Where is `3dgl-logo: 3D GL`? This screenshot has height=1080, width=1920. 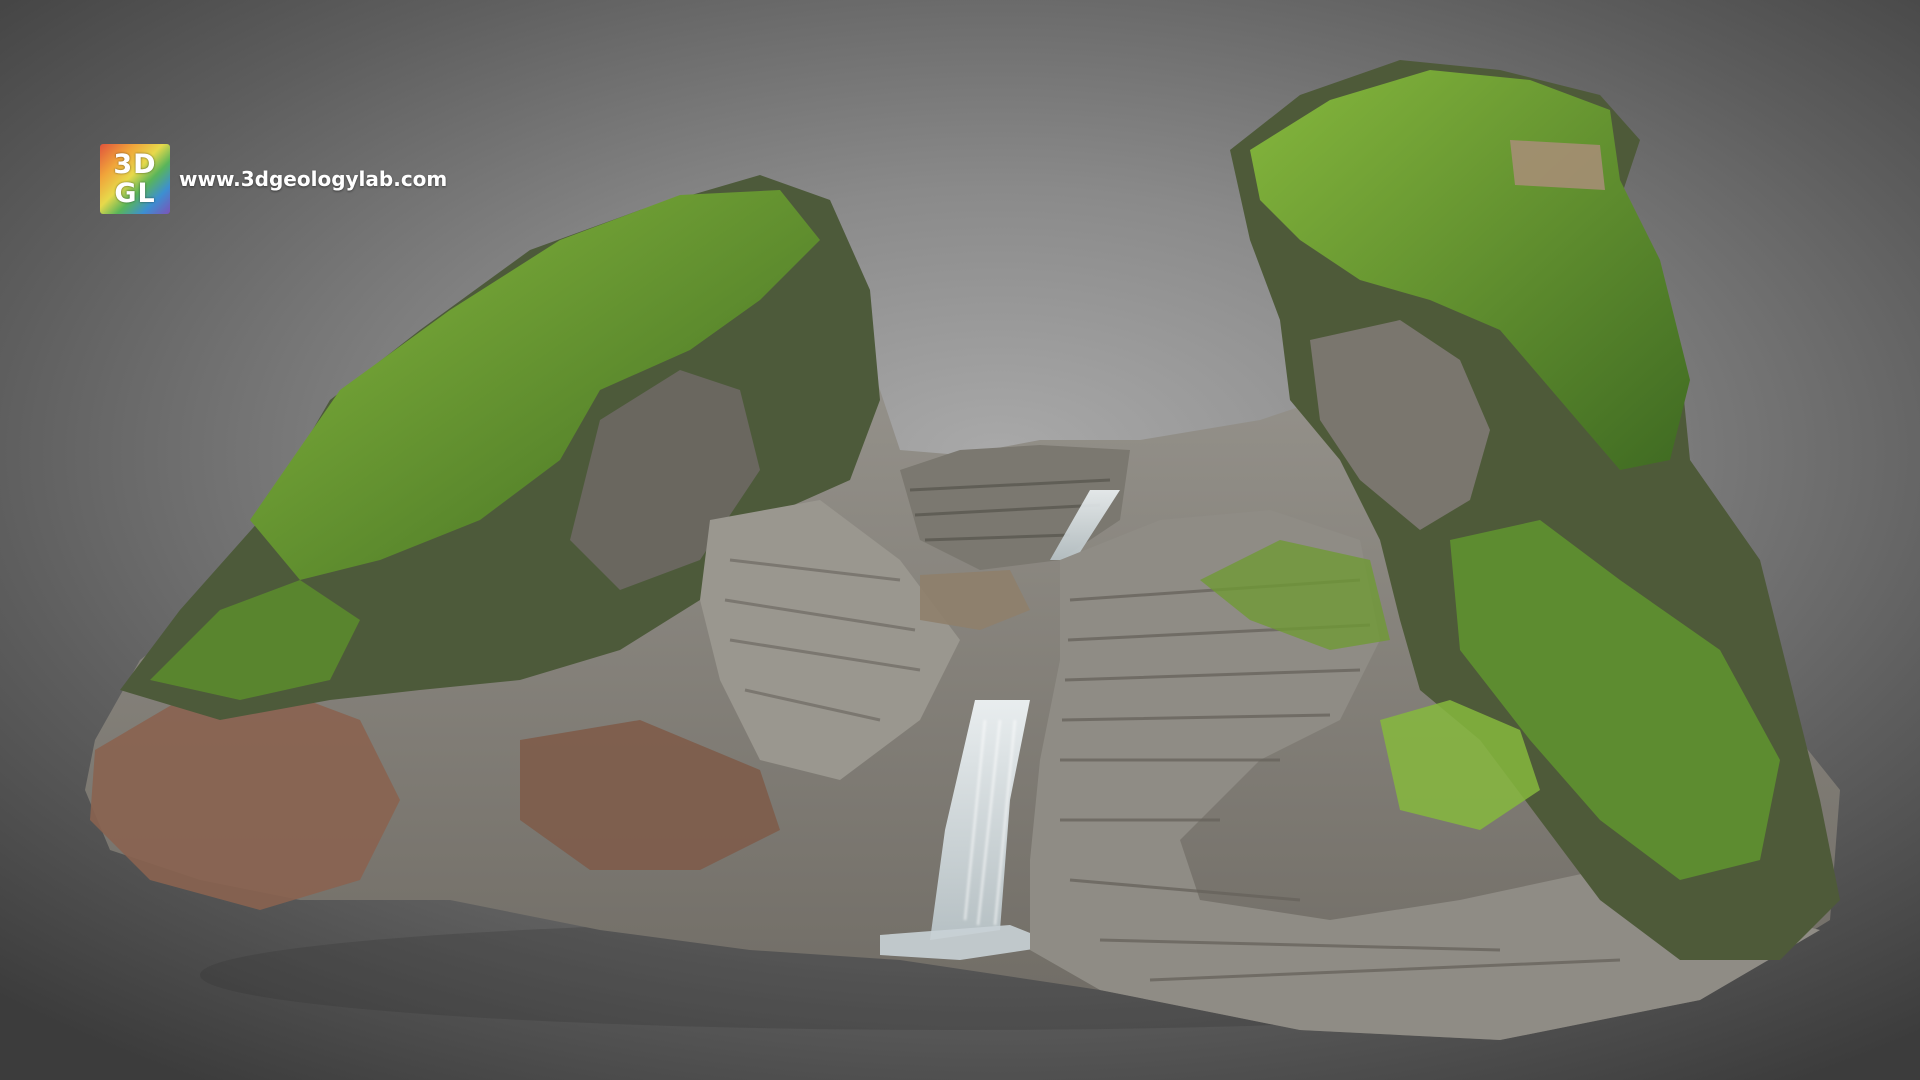 3dgl-logo: 3D GL is located at coordinates (135, 179).